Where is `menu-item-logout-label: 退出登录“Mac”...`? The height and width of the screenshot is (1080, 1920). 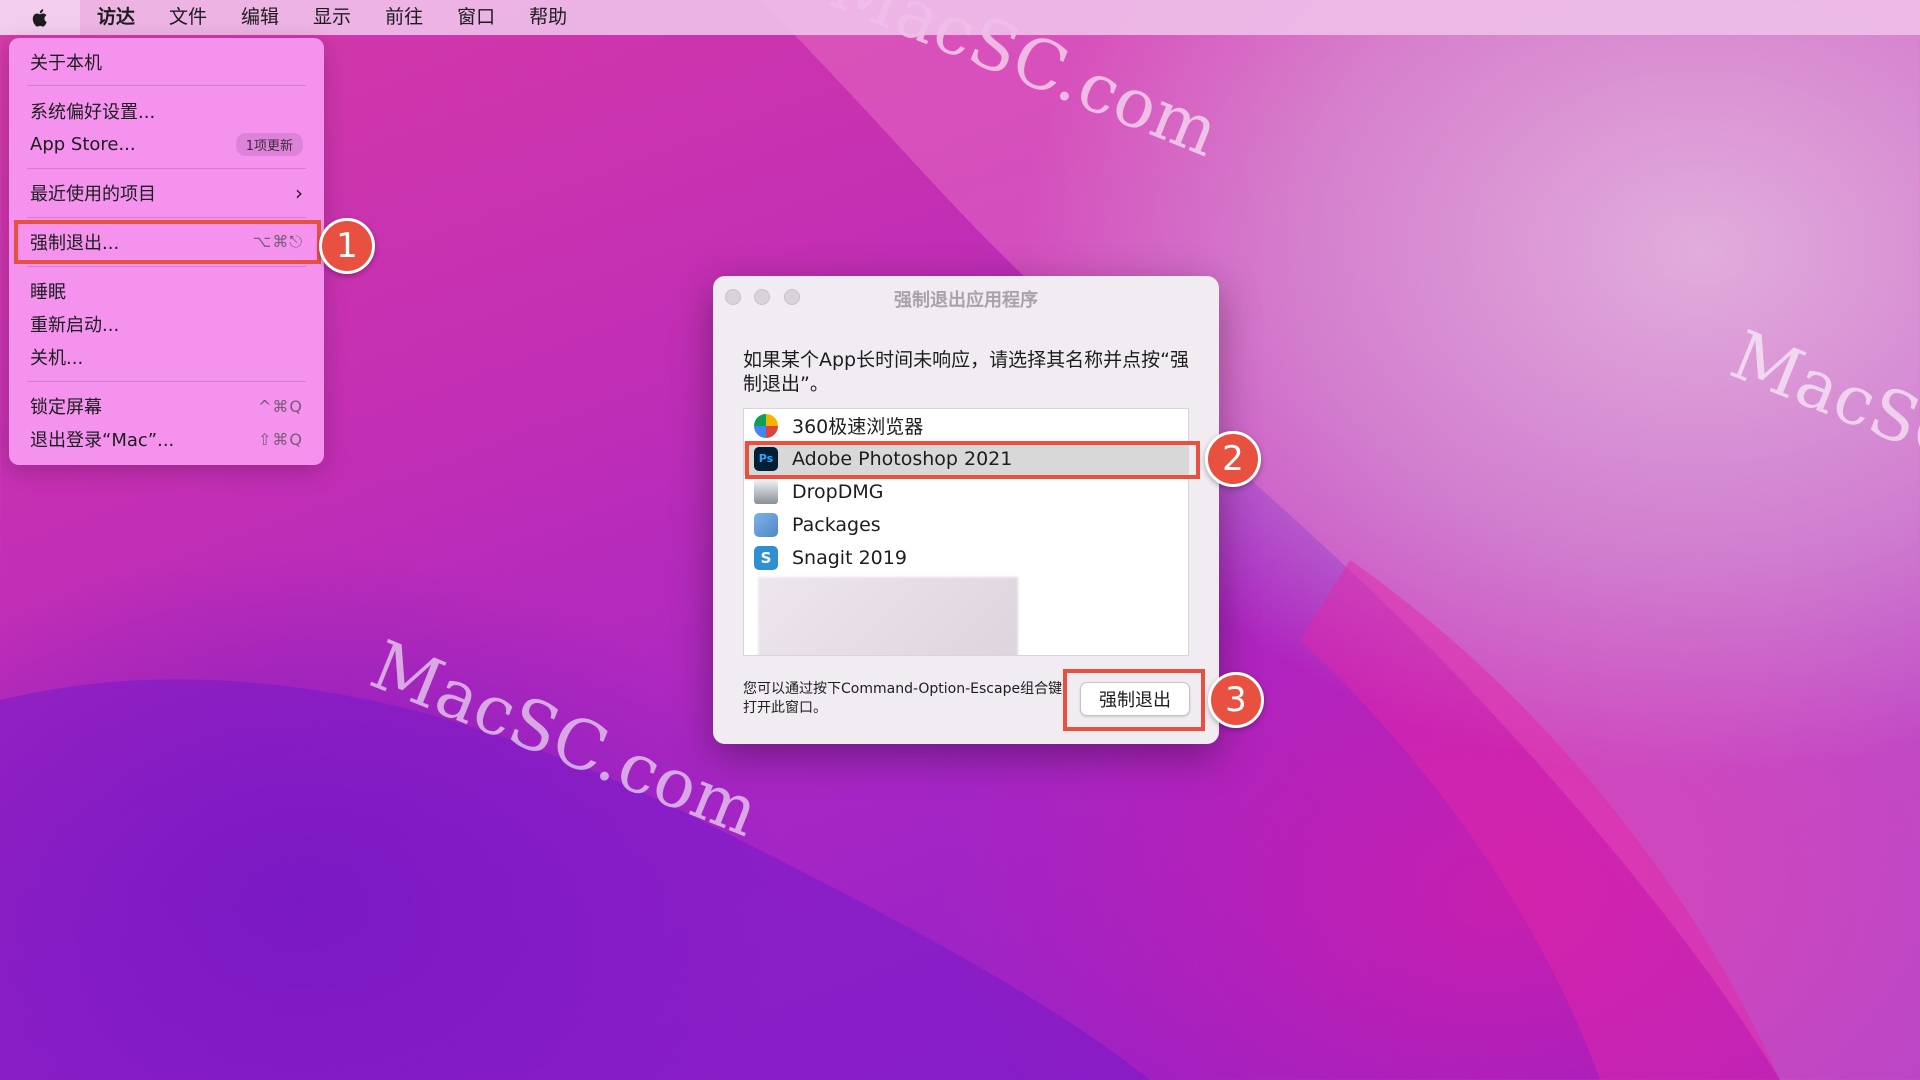 menu-item-logout-label: 退出登录“Mac”... is located at coordinates (102, 440).